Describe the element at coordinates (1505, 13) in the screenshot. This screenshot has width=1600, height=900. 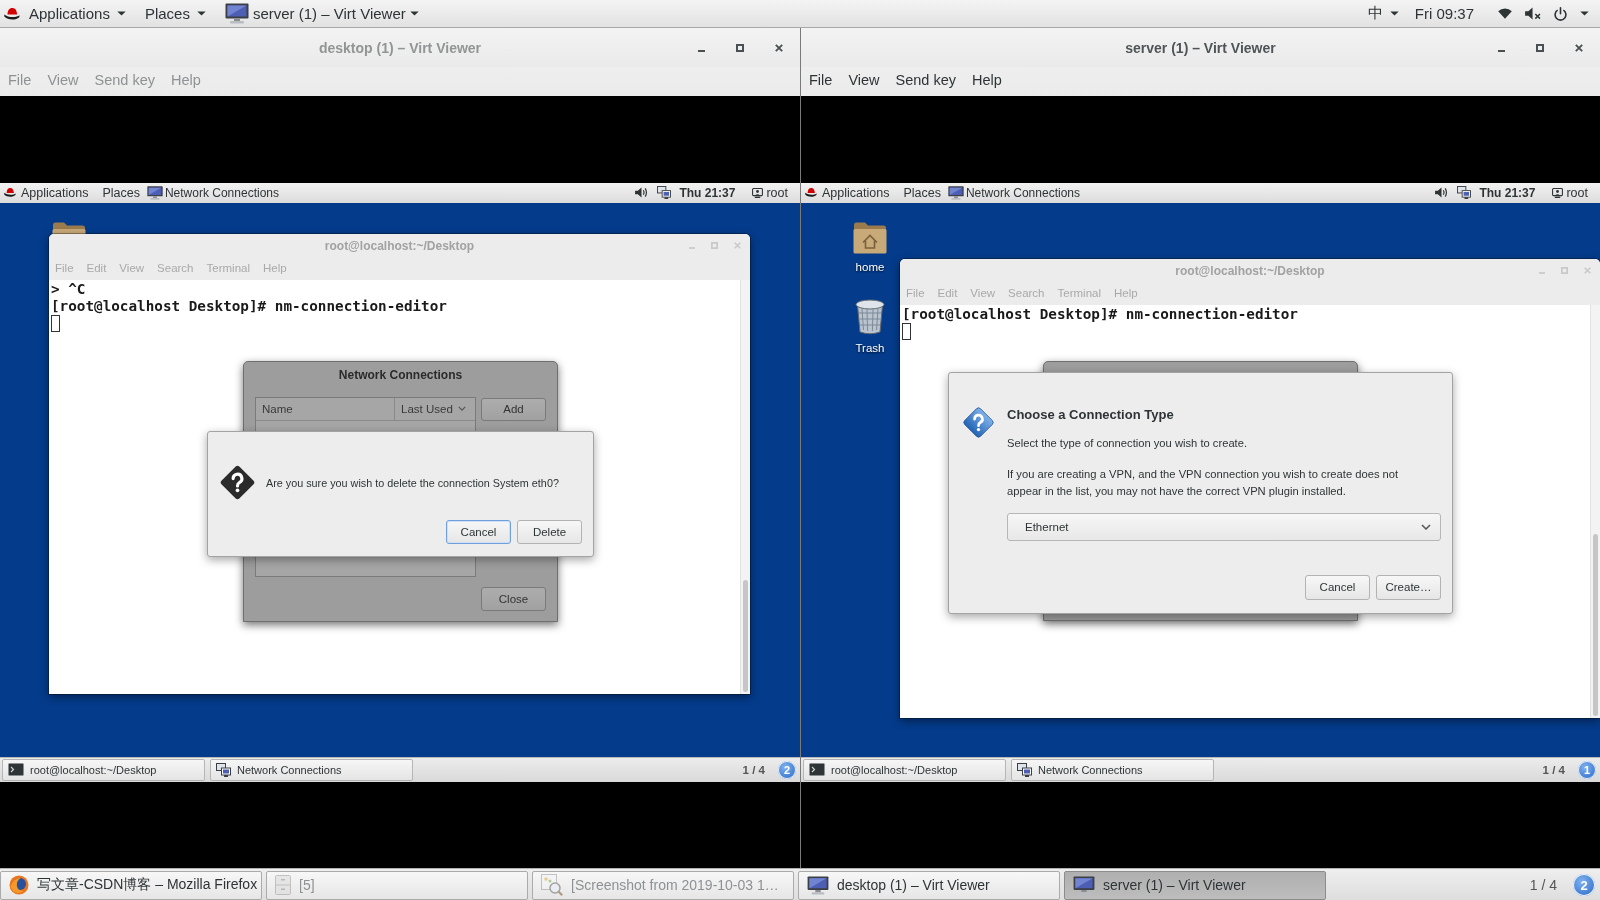
I see `wifi-icon` at that location.